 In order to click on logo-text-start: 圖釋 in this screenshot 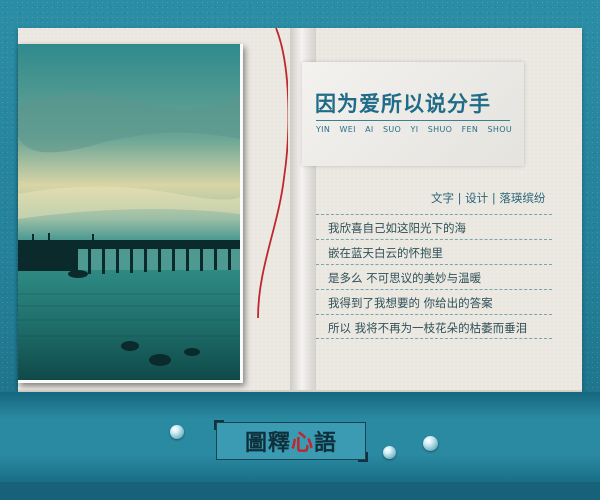, I will do `click(267, 443)`.